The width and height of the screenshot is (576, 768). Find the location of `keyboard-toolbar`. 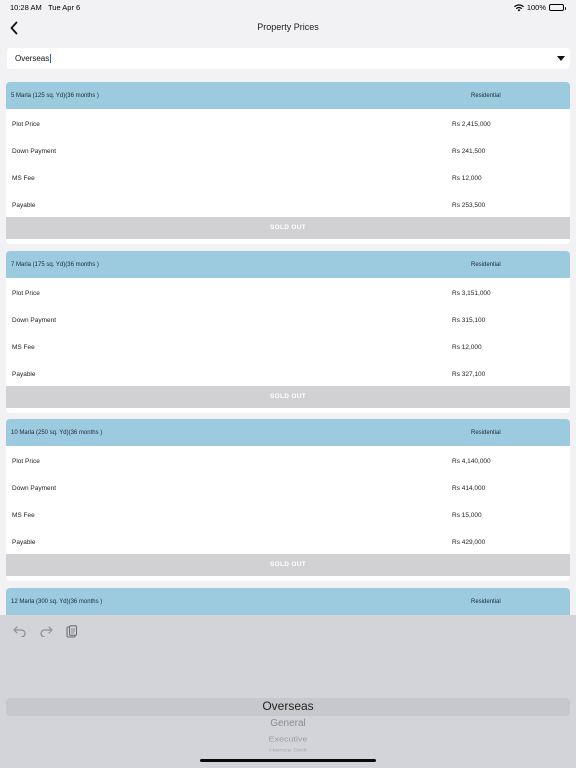

keyboard-toolbar is located at coordinates (46, 631).